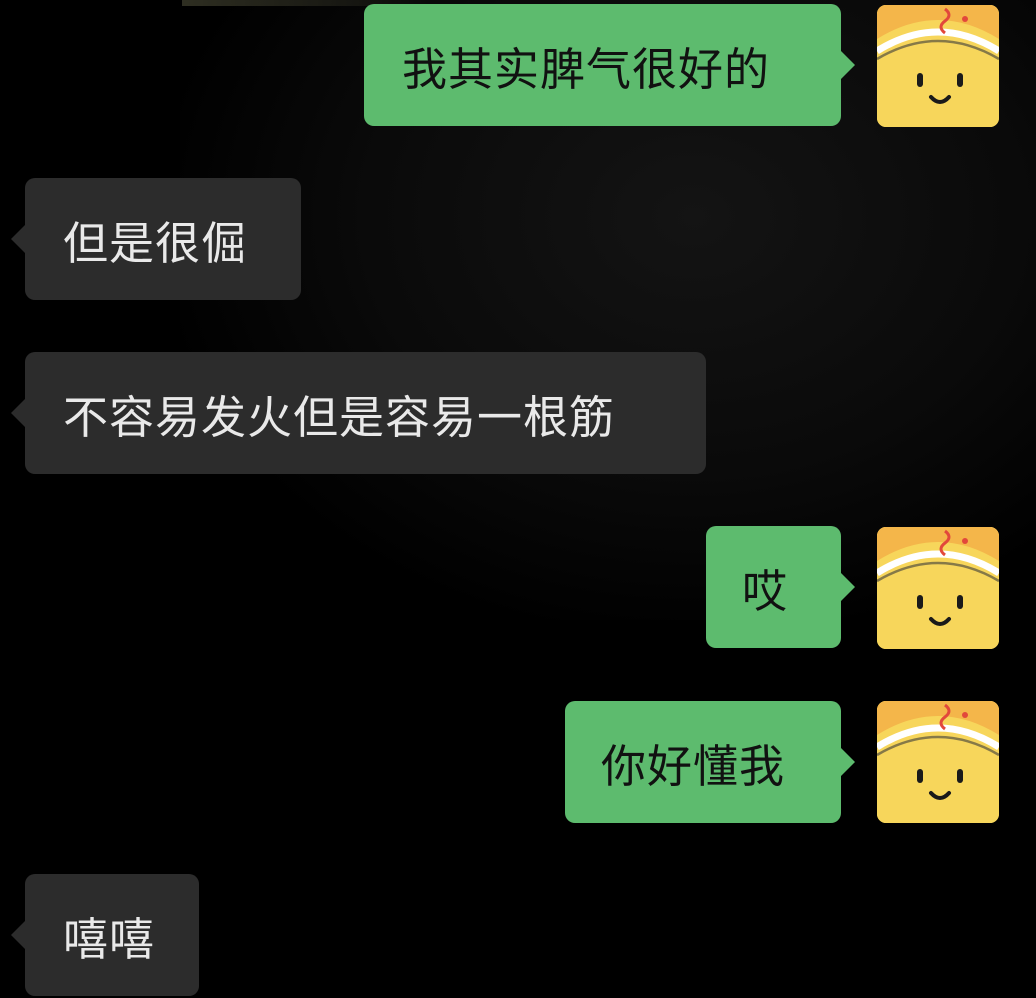 This screenshot has height=998, width=1036. What do you see at coordinates (109, 939) in the screenshot?
I see `message-text: 嘻嘻` at bounding box center [109, 939].